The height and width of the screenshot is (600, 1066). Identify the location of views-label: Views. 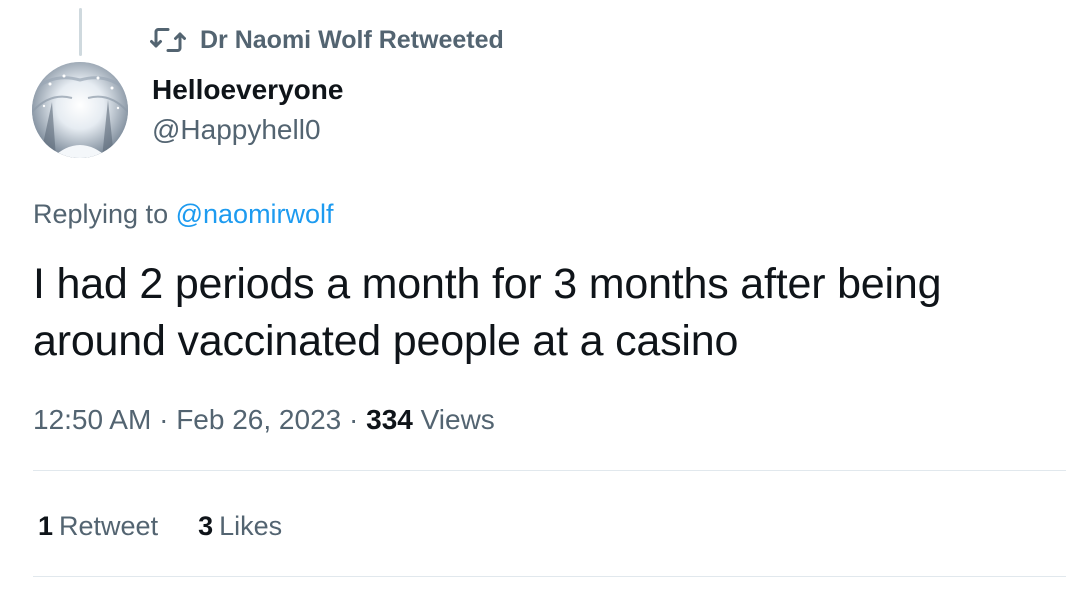
(457, 419).